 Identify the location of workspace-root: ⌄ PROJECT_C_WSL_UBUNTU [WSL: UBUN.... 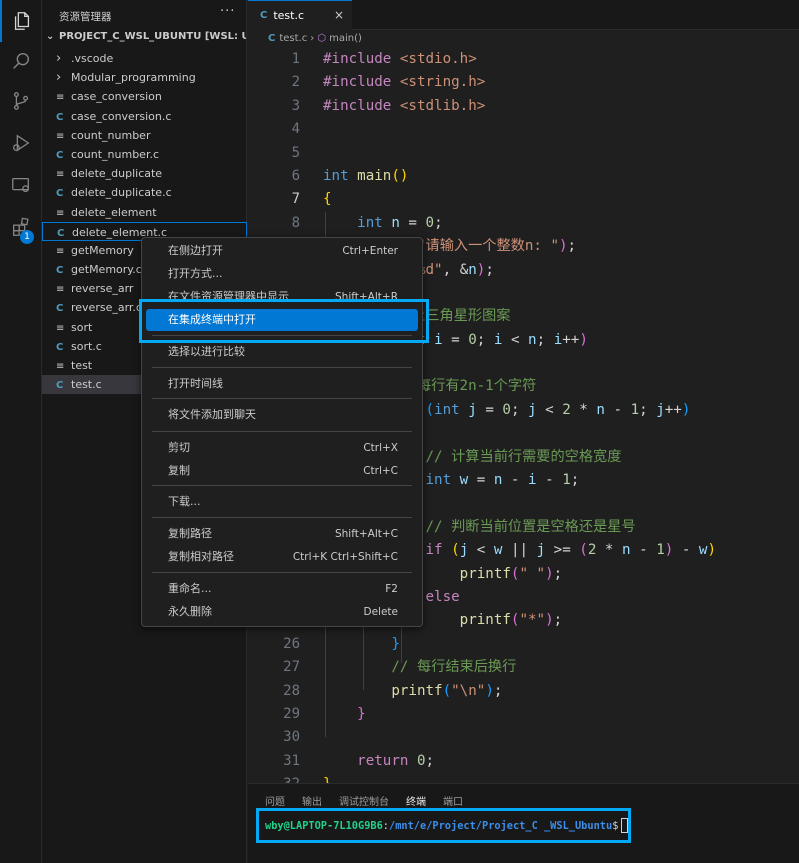
(146, 36).